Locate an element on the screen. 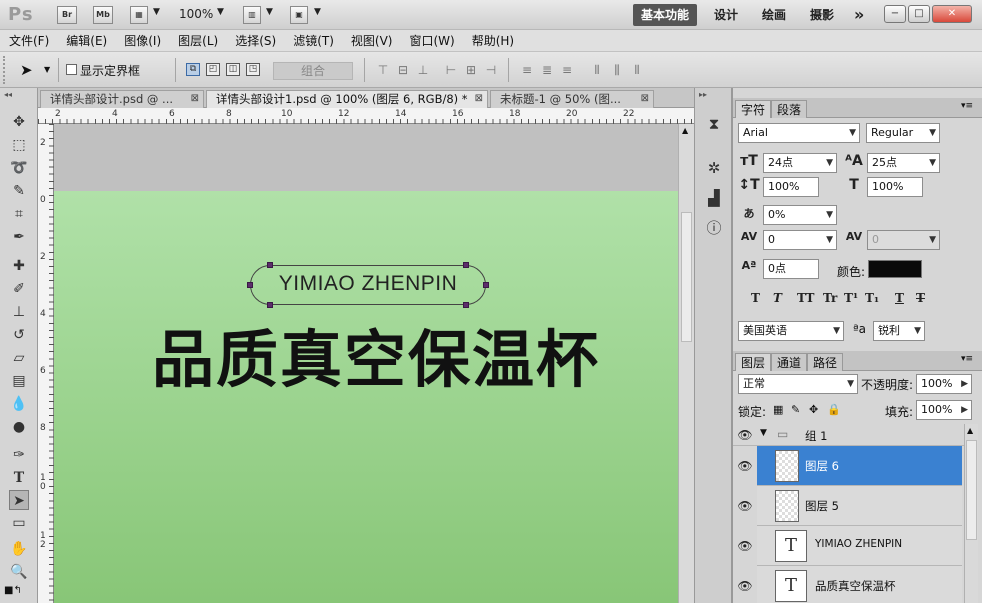 The width and height of the screenshot is (982, 603). faux-bold-button: T is located at coordinates (755, 298).